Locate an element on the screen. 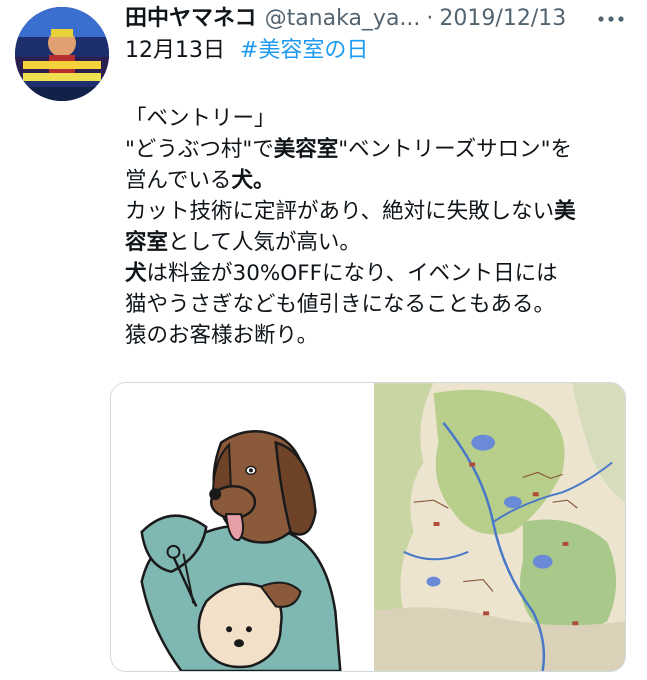  tweet-timestamp: 2019/12/13 is located at coordinates (502, 19).